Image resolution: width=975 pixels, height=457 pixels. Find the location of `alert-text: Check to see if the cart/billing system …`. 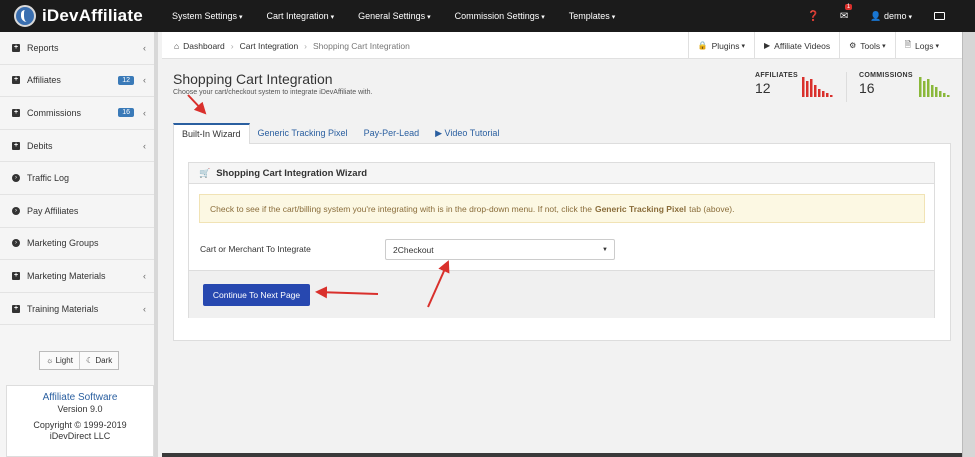

alert-text: Check to see if the cart/billing system … is located at coordinates (401, 208).